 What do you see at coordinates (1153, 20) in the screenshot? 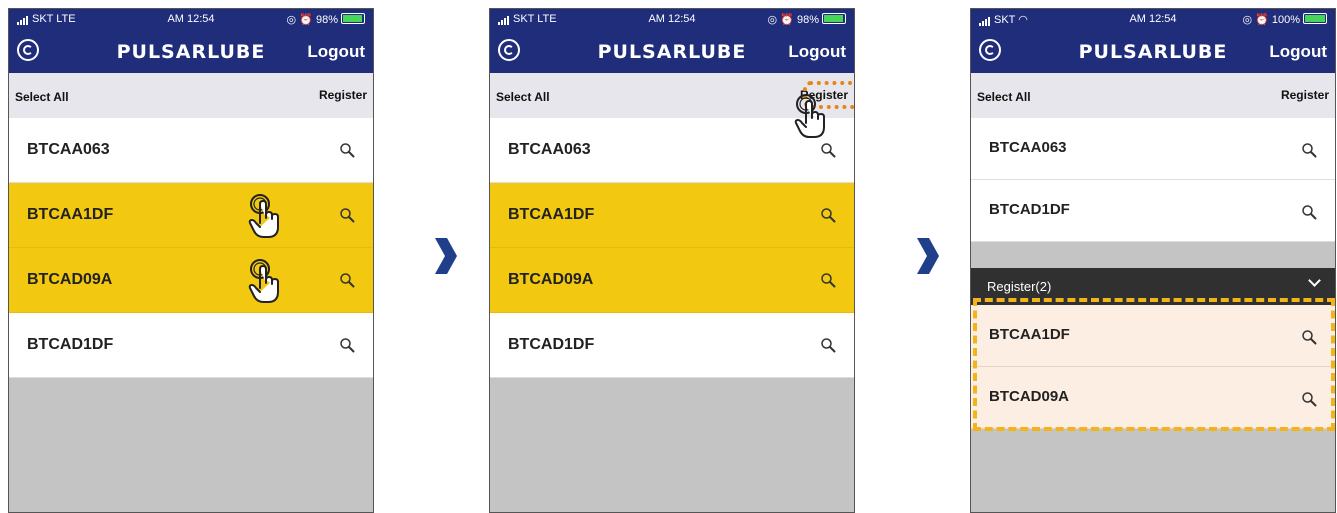
I see `status-bar: SKT ◠ AM 12:54 ◎ ⏰ 100%` at bounding box center [1153, 20].